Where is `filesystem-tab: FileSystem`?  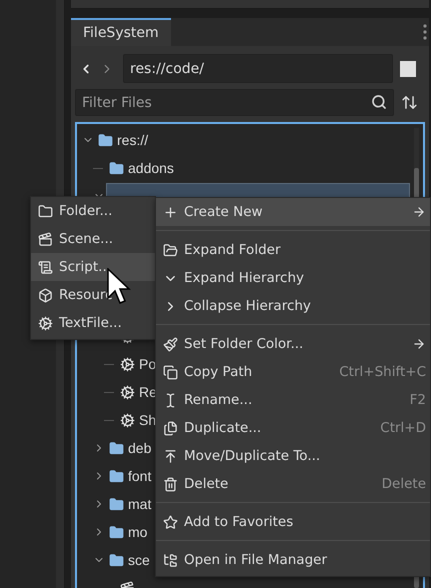
filesystem-tab: FileSystem is located at coordinates (121, 32).